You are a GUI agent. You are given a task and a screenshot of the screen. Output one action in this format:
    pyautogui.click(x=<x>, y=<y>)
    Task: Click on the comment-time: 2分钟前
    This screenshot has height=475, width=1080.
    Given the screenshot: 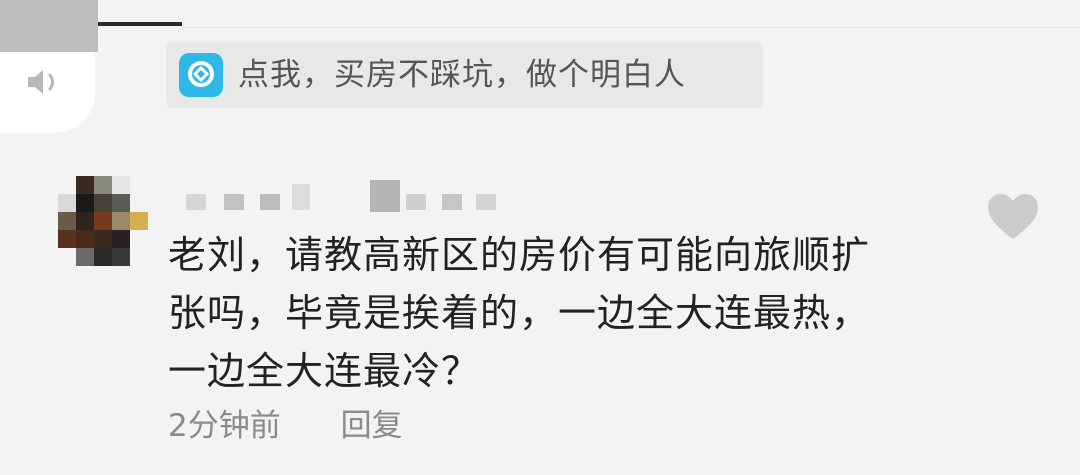 What is the action you would take?
    pyautogui.click(x=224, y=426)
    